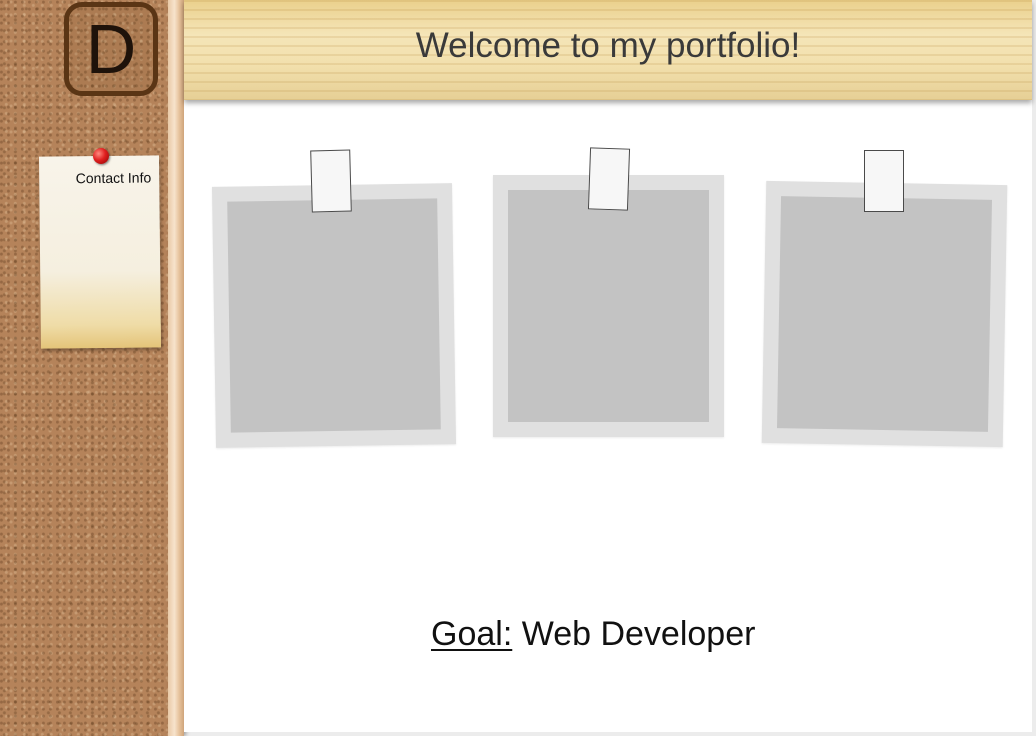 This screenshot has height=736, width=1036. Describe the element at coordinates (608, 45) in the screenshot. I see `page-title: Welcome to my portfolio!` at that location.